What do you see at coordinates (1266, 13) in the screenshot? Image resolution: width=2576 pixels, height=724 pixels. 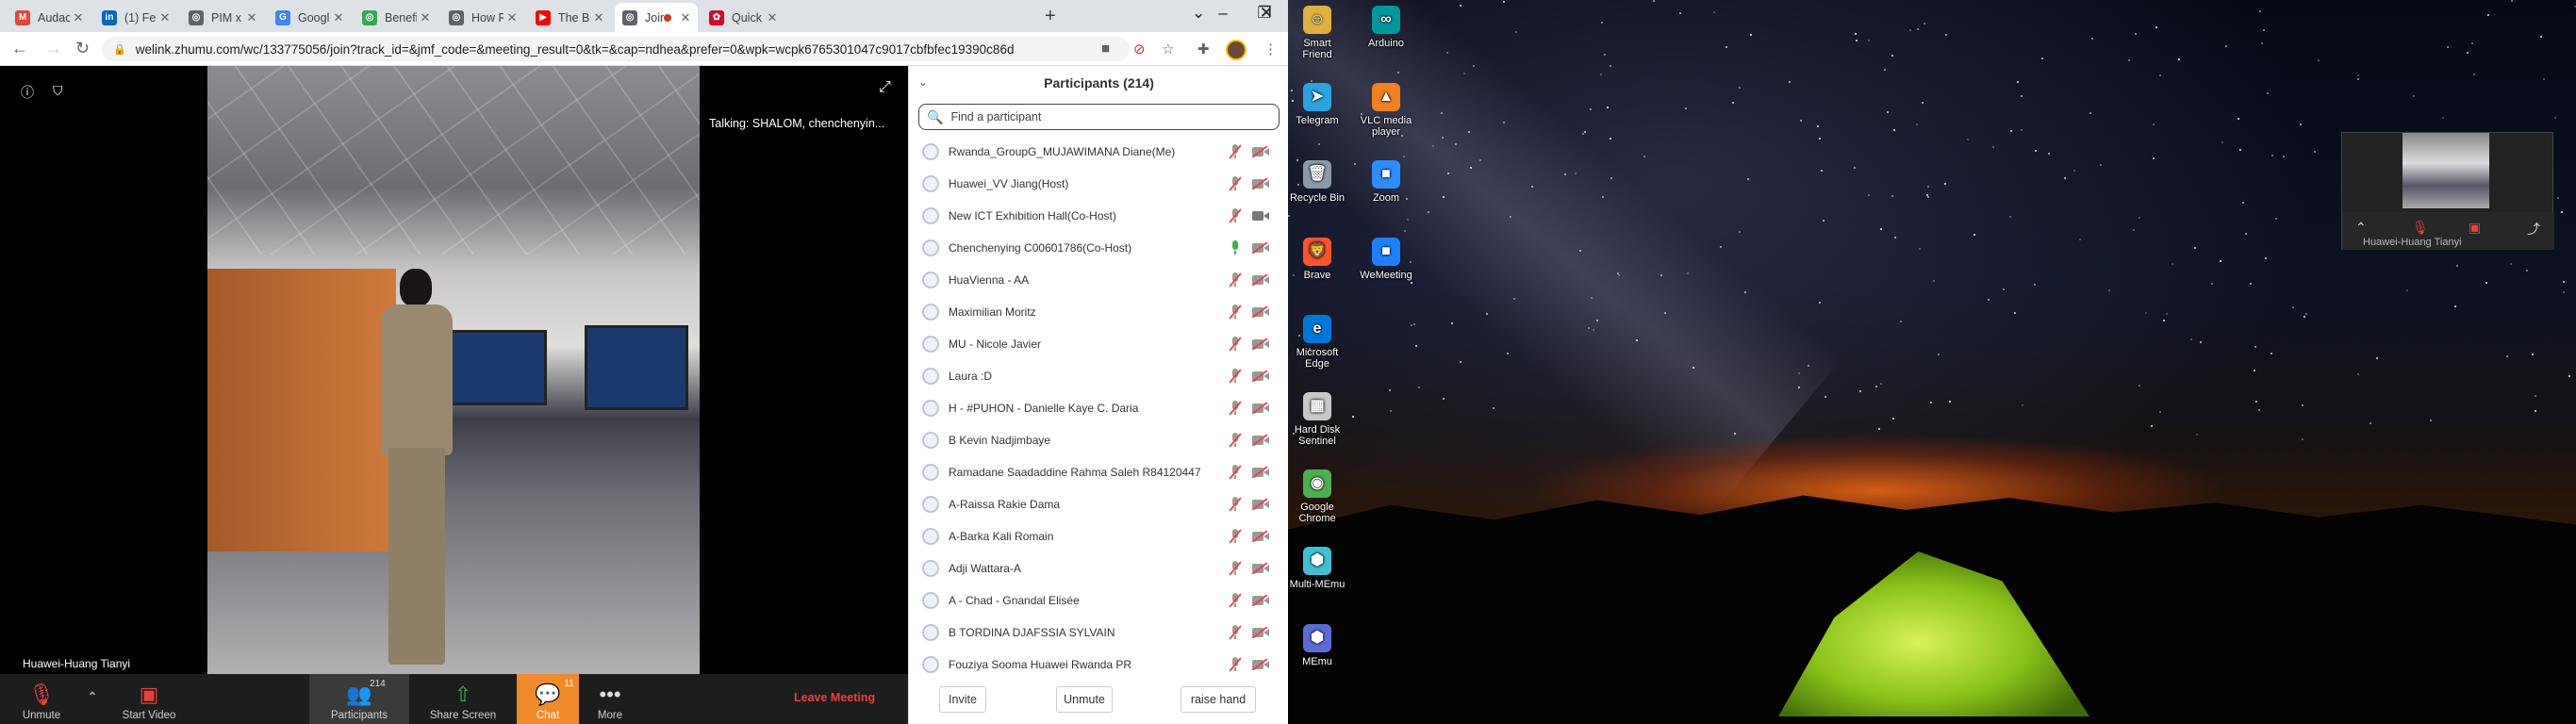 I see `close-window-button: ✕` at bounding box center [1266, 13].